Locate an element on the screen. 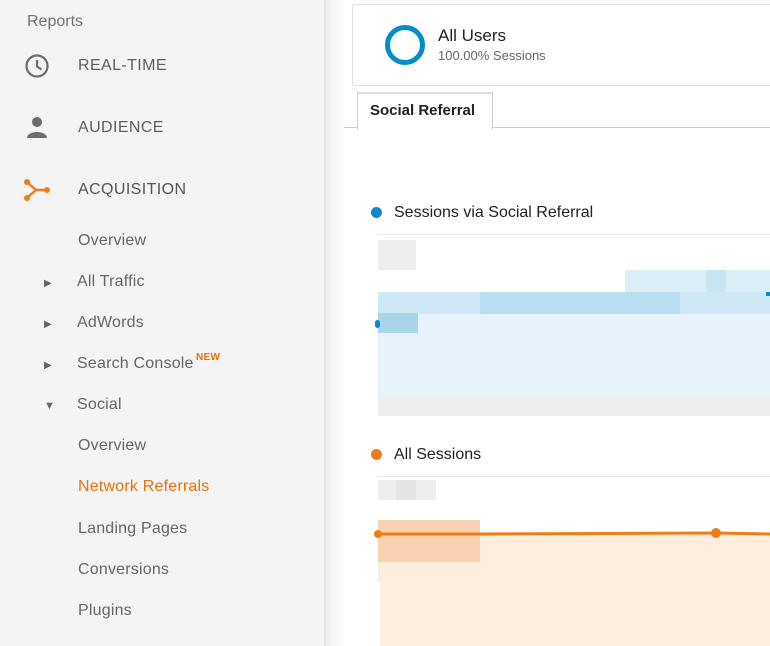 This screenshot has width=770, height=646. segment-ring-icon is located at coordinates (405, 45).